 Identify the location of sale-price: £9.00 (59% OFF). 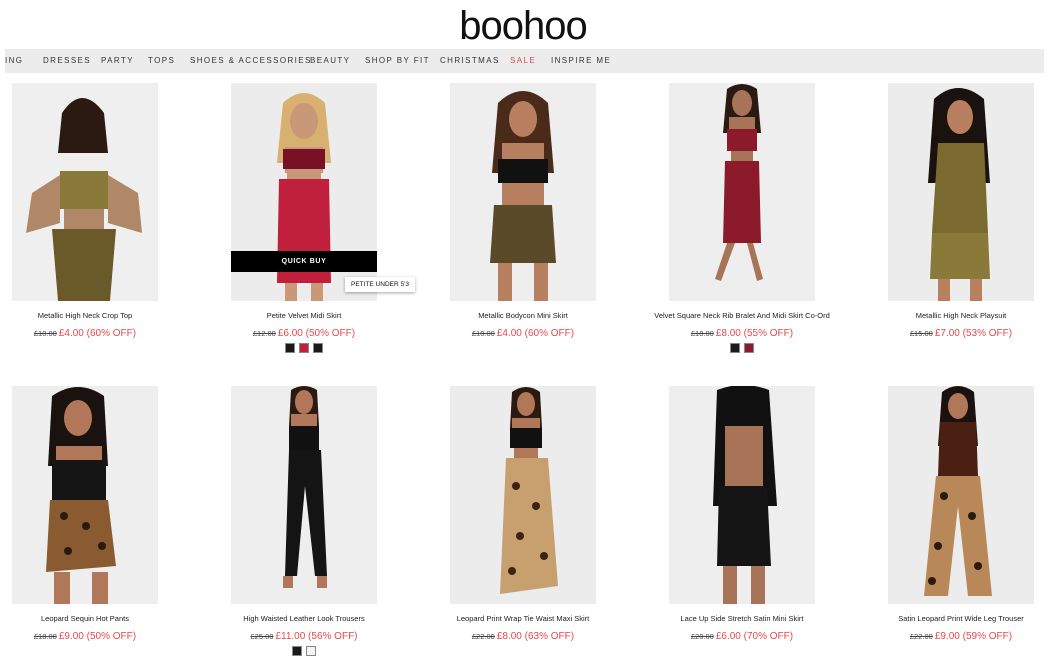
(973, 636).